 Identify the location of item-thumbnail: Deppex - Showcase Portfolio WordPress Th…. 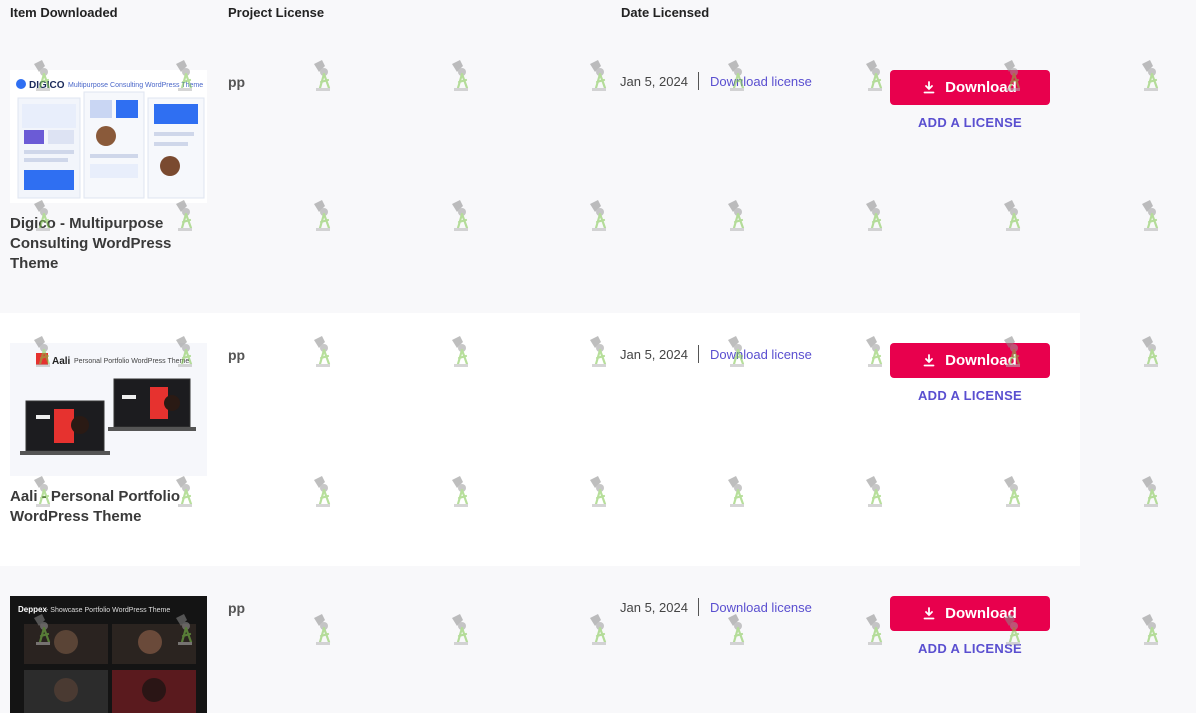
(108, 654).